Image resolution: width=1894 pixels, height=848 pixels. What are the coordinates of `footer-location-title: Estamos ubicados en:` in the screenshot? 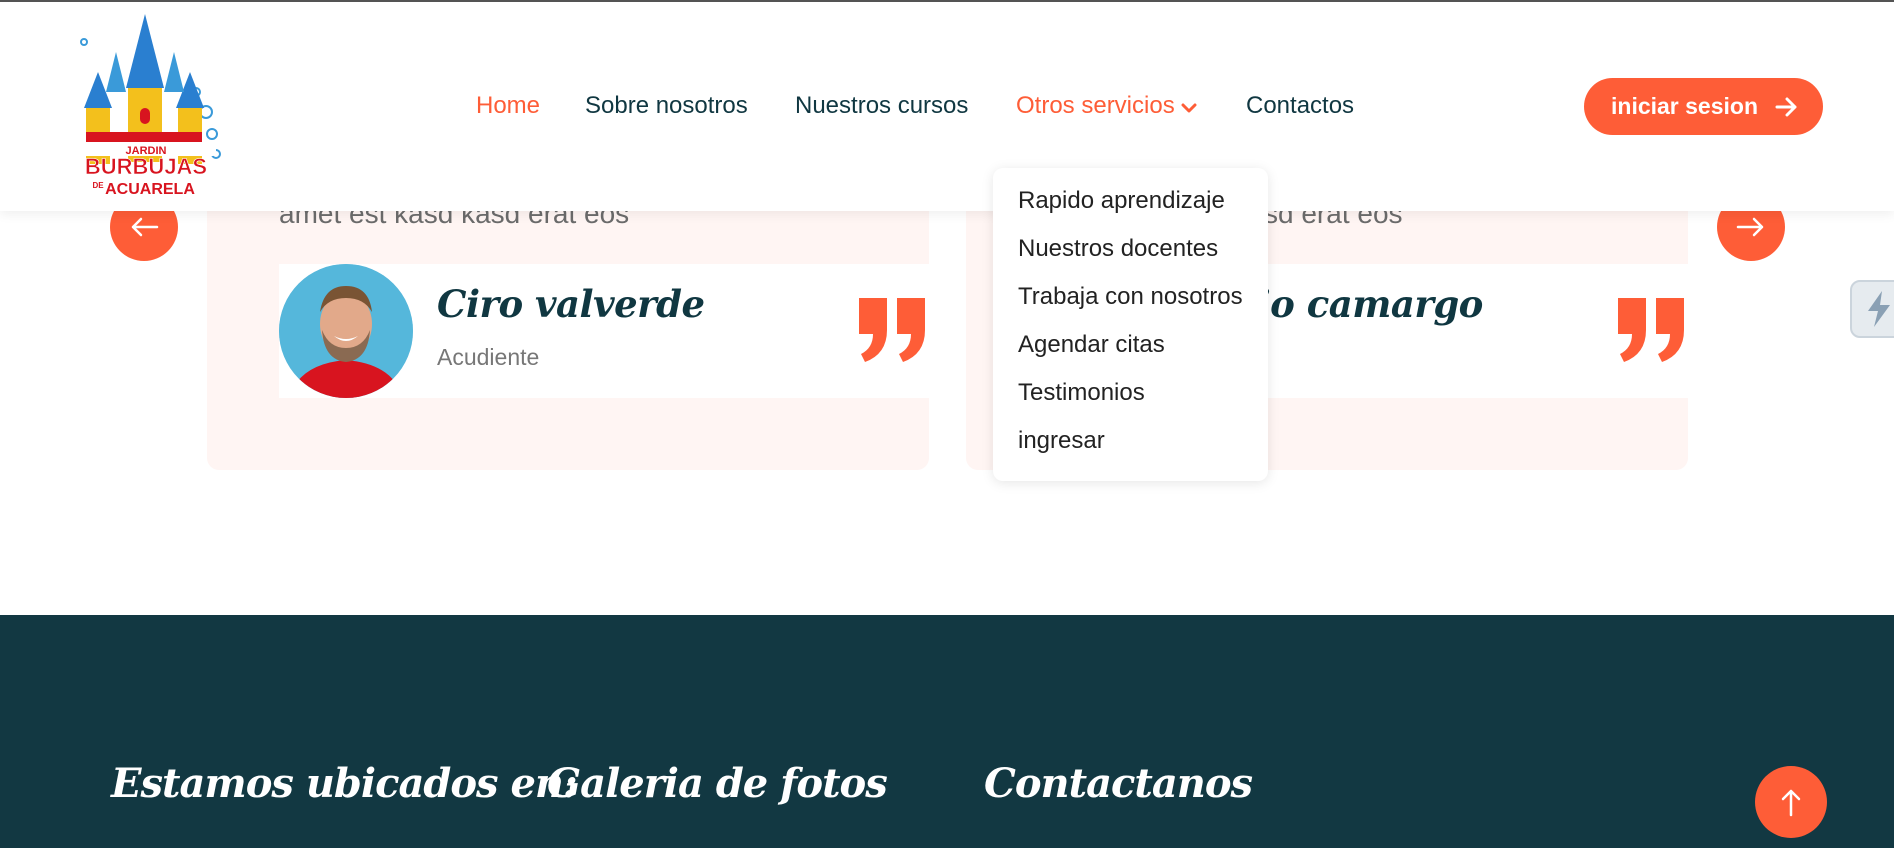 It's located at (344, 783).